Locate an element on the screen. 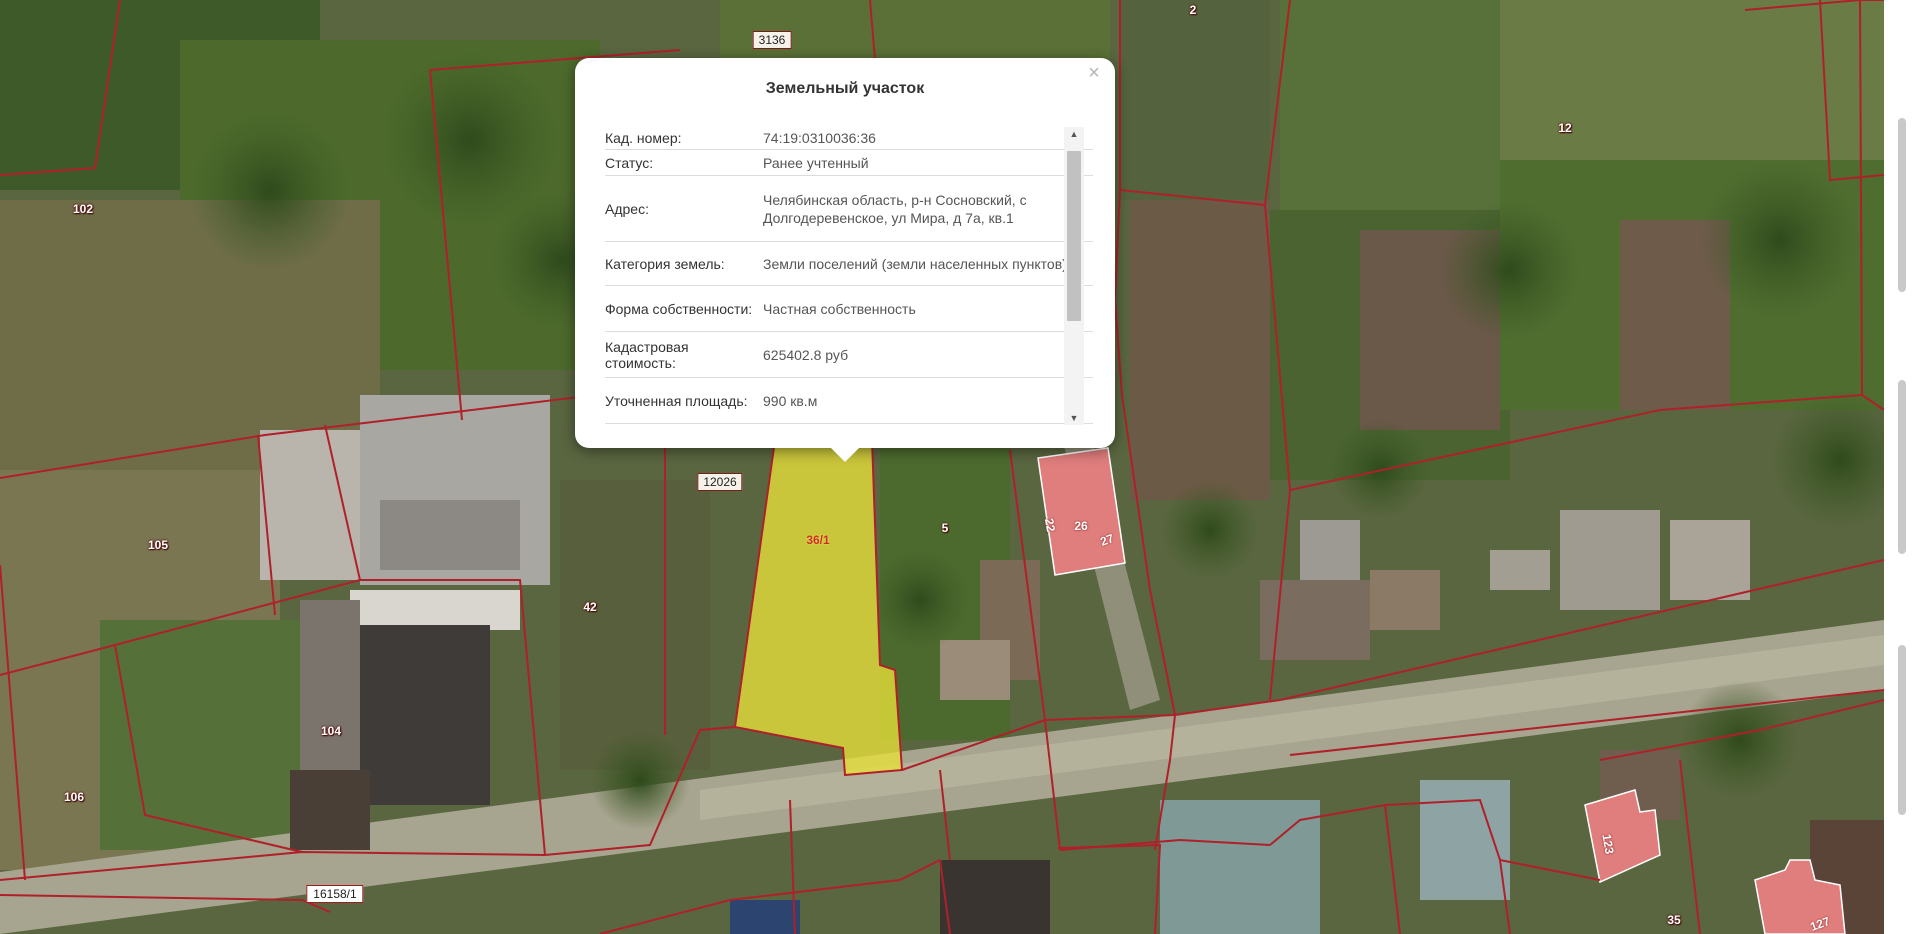 This screenshot has height=934, width=1920. property-value: Ранее учтенный is located at coordinates (816, 162).